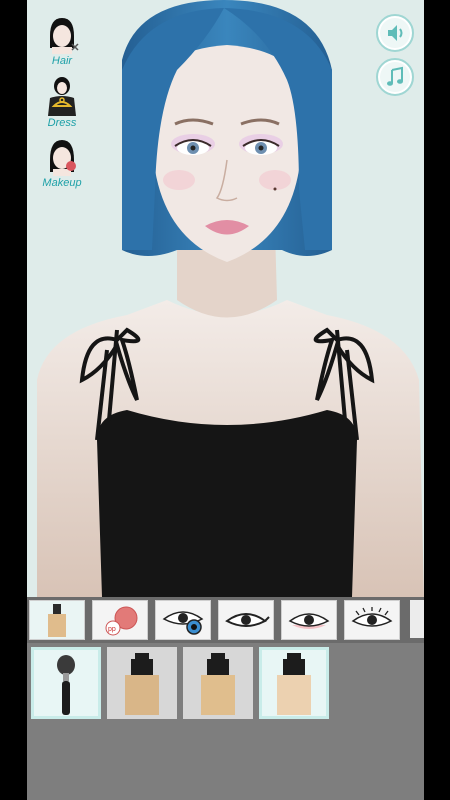 The width and height of the screenshot is (450, 800). I want to click on music-button, so click(395, 77).